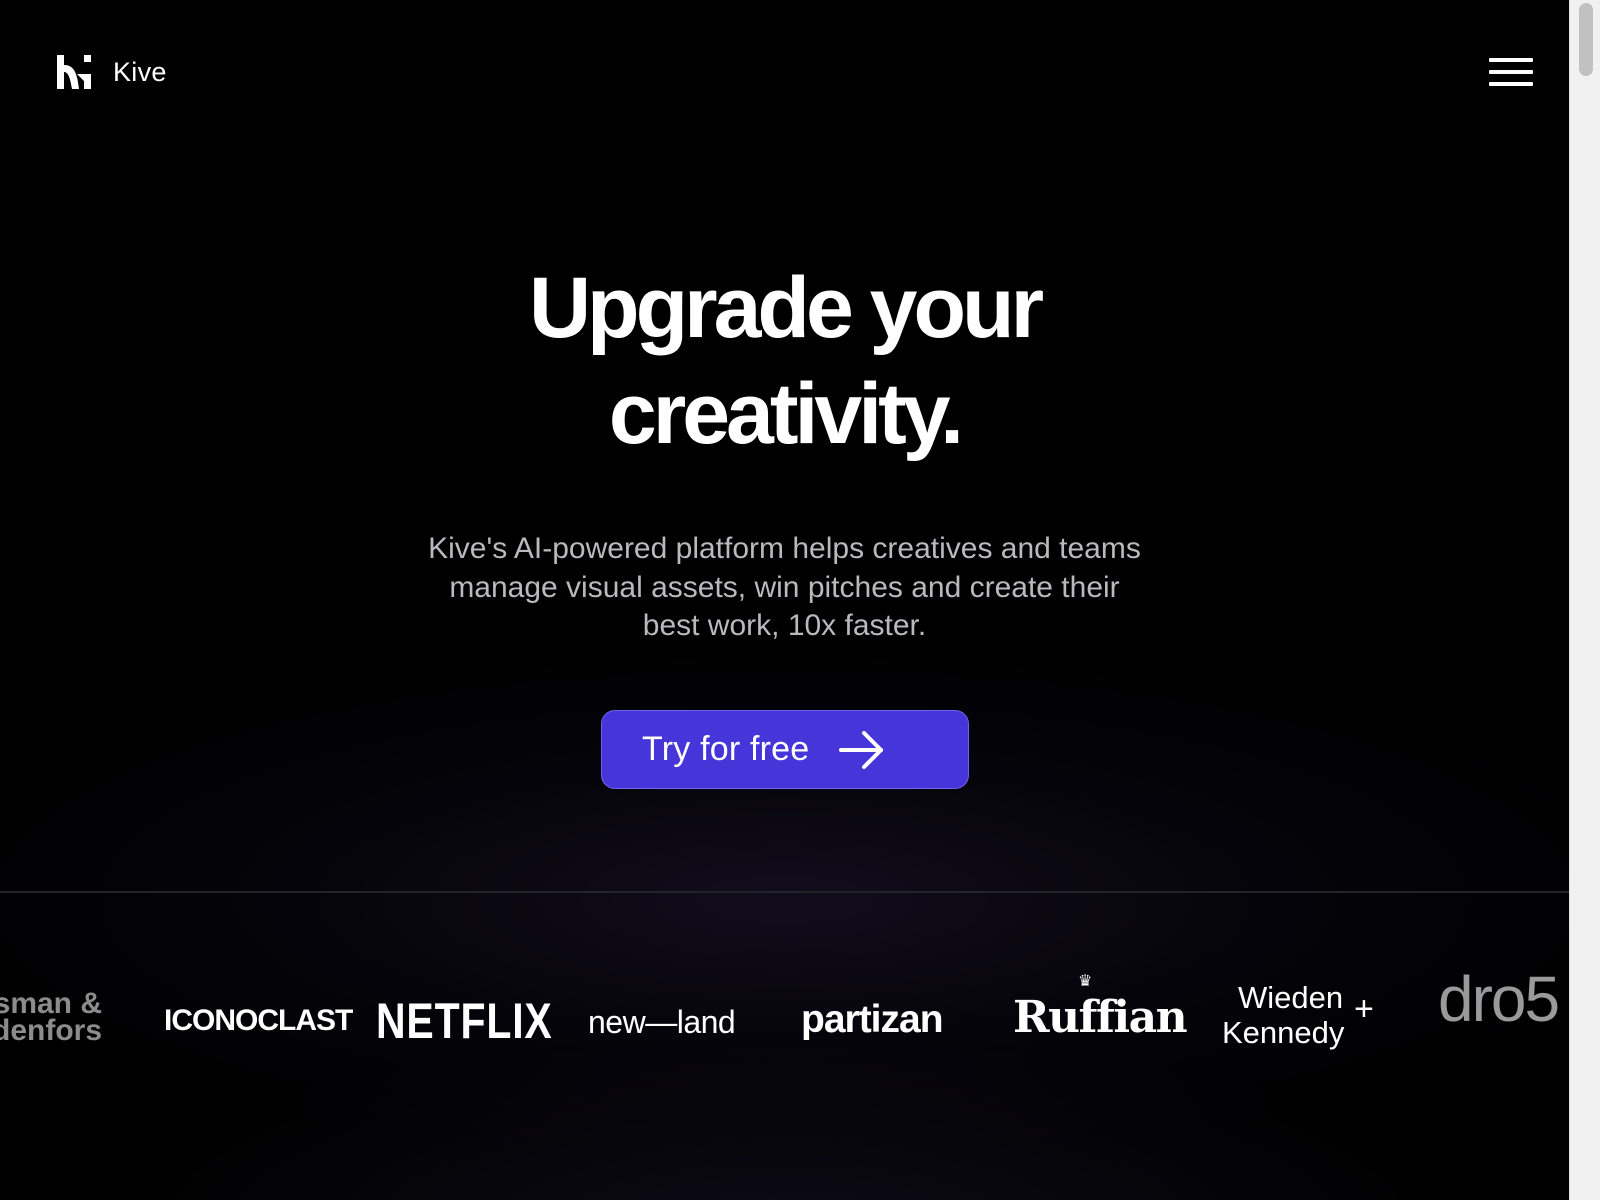 The height and width of the screenshot is (1200, 1600). I want to click on hamburger-menu-icon-bar-bottom, so click(1511, 84).